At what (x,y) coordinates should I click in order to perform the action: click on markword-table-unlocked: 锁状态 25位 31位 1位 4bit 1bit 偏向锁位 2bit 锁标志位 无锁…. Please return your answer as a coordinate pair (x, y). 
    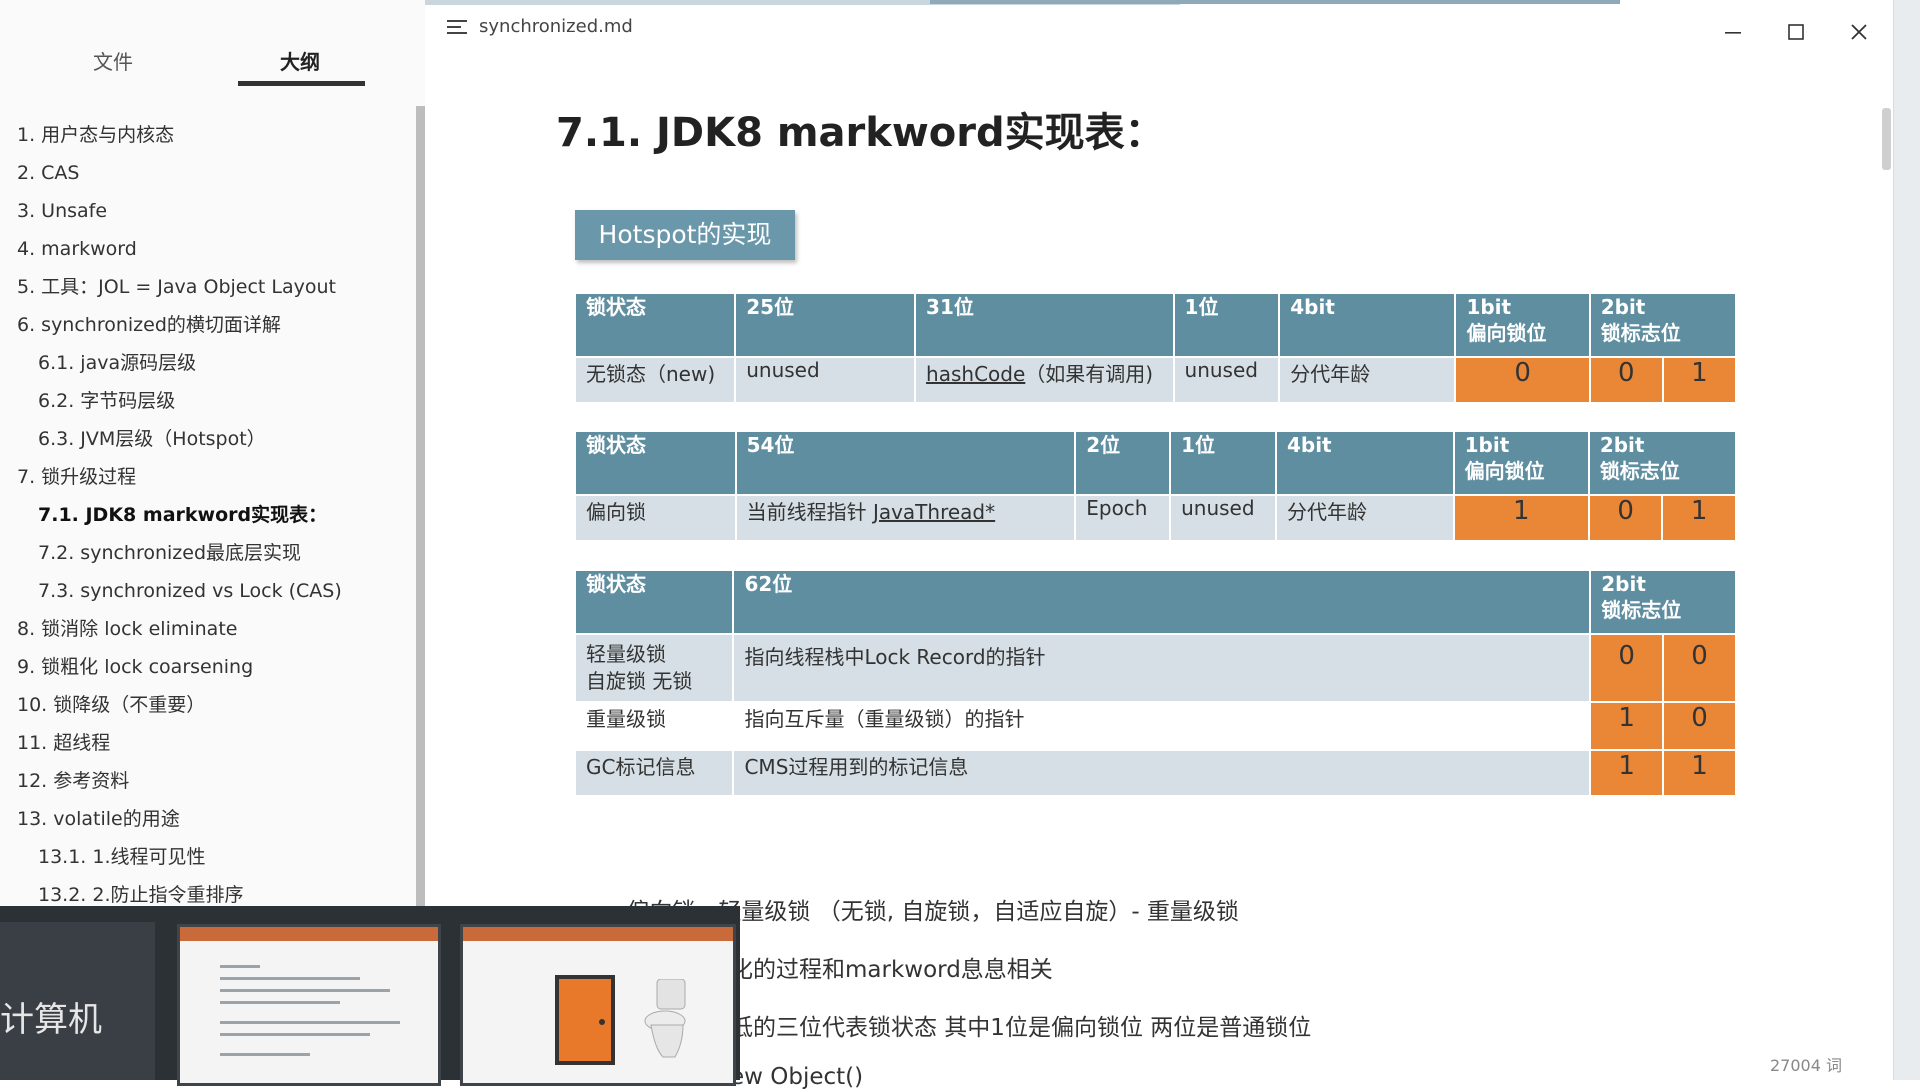
    Looking at the image, I should click on (1155, 348).